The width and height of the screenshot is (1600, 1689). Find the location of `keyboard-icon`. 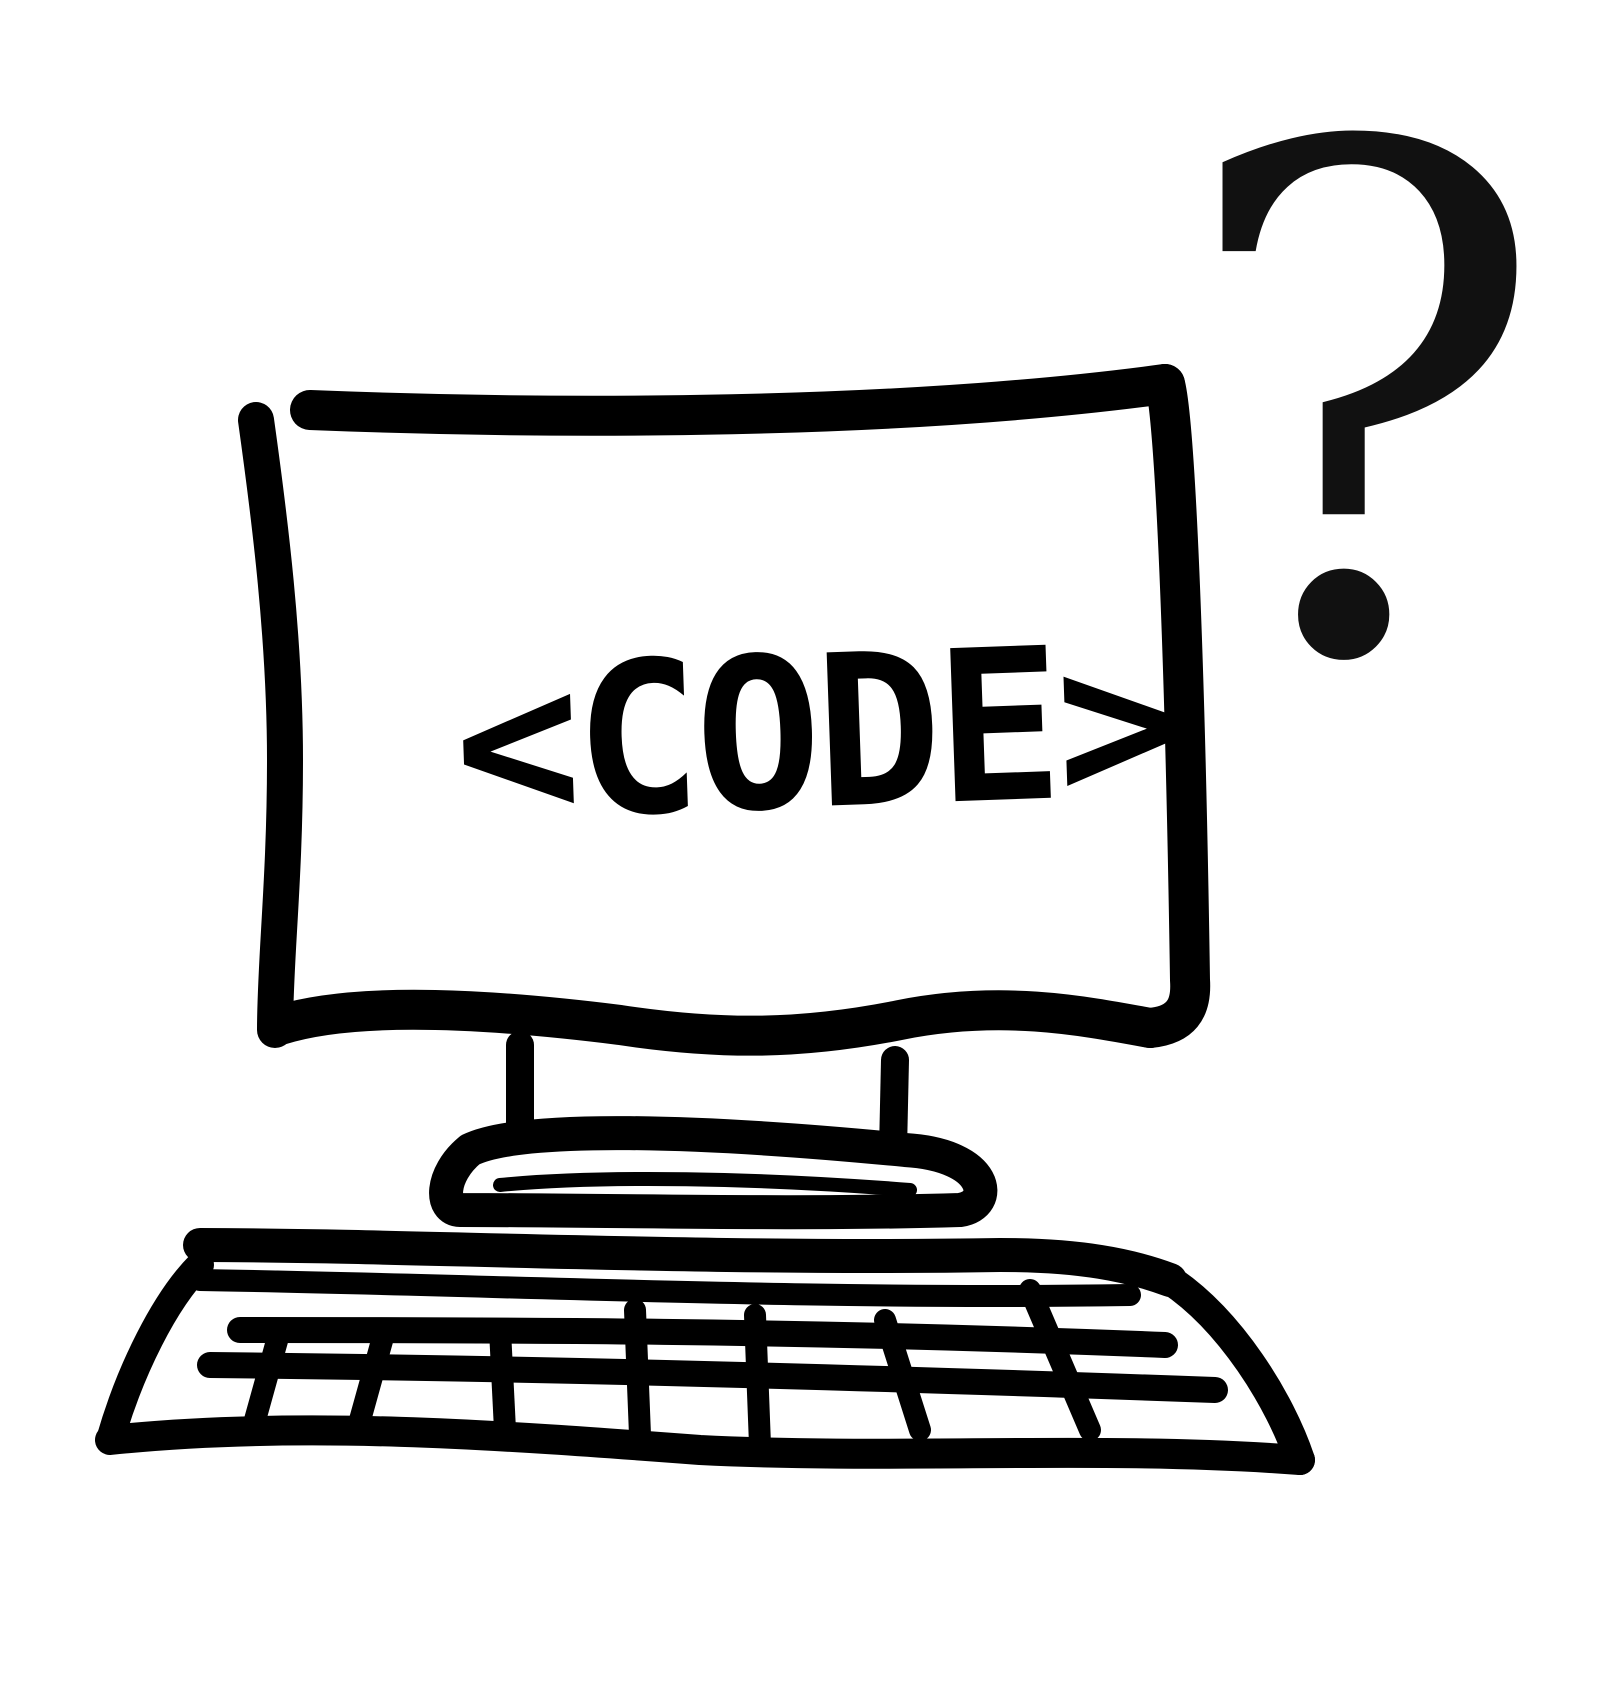

keyboard-icon is located at coordinates (705, 1351).